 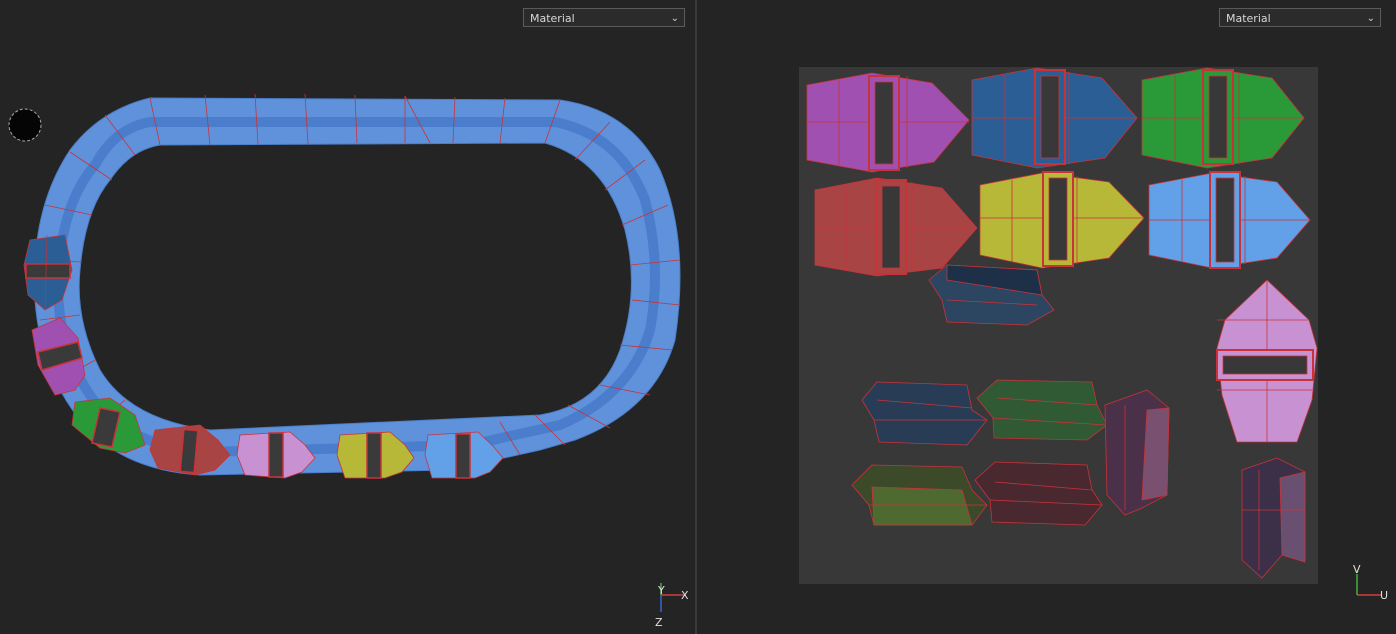 What do you see at coordinates (661, 590) in the screenshot?
I see `axis-y-label: Y` at bounding box center [661, 590].